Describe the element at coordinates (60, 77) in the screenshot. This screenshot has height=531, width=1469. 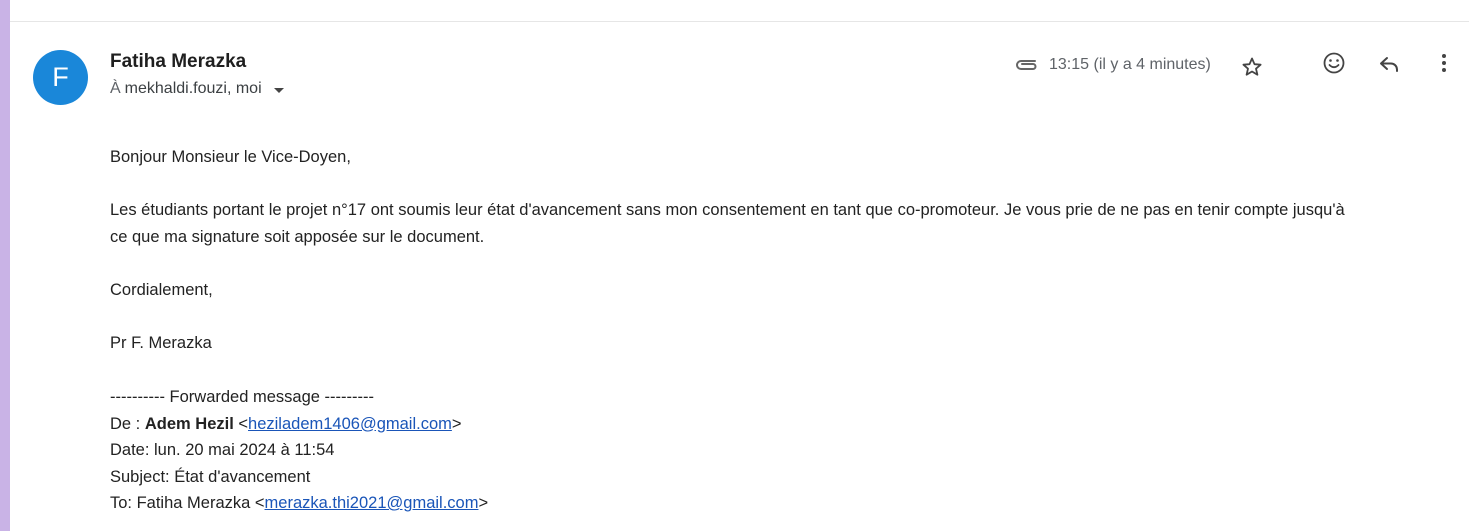
I see `avatar: F` at that location.